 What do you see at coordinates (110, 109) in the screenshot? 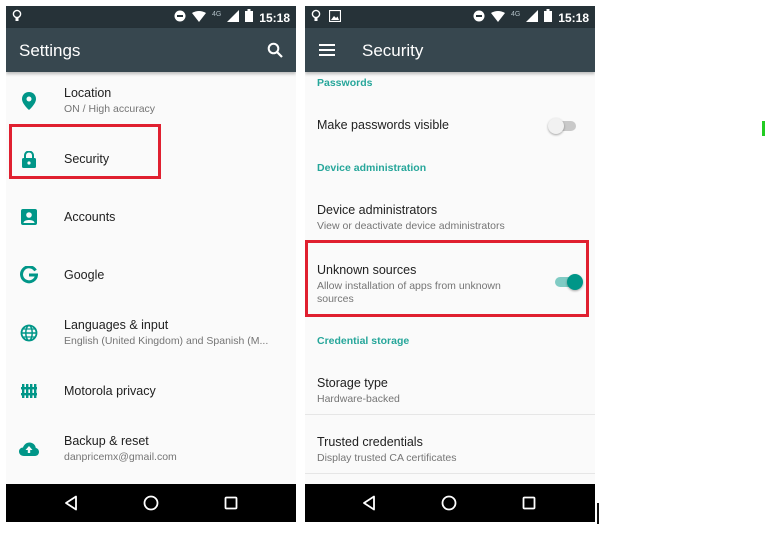
I see `item-subtitle: ON / High accuracy` at bounding box center [110, 109].